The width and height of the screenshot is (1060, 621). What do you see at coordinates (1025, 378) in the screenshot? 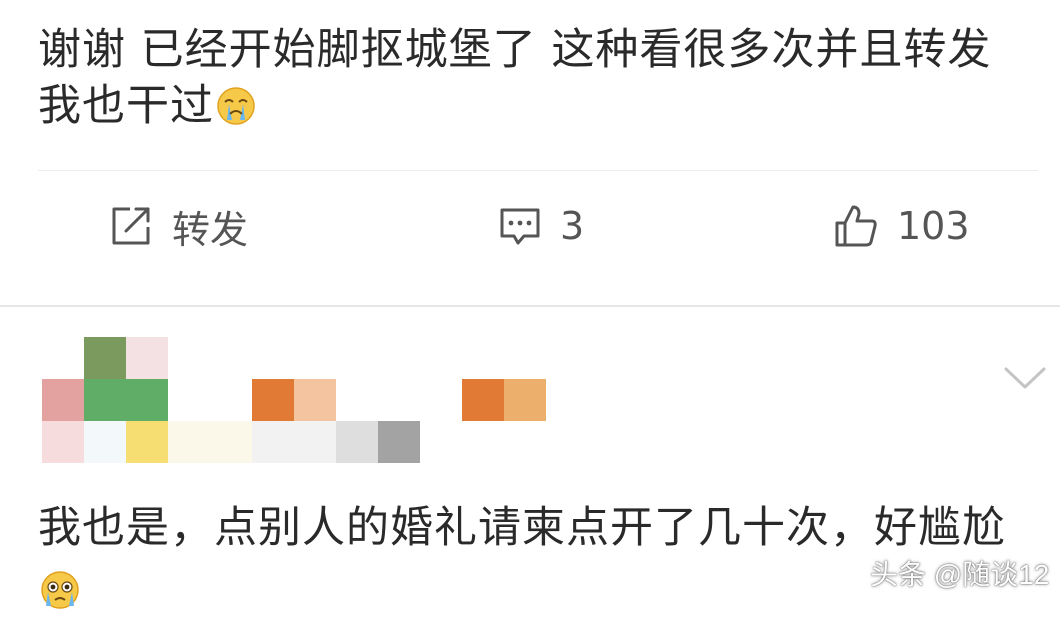
I see `chevron-down-icon` at bounding box center [1025, 378].